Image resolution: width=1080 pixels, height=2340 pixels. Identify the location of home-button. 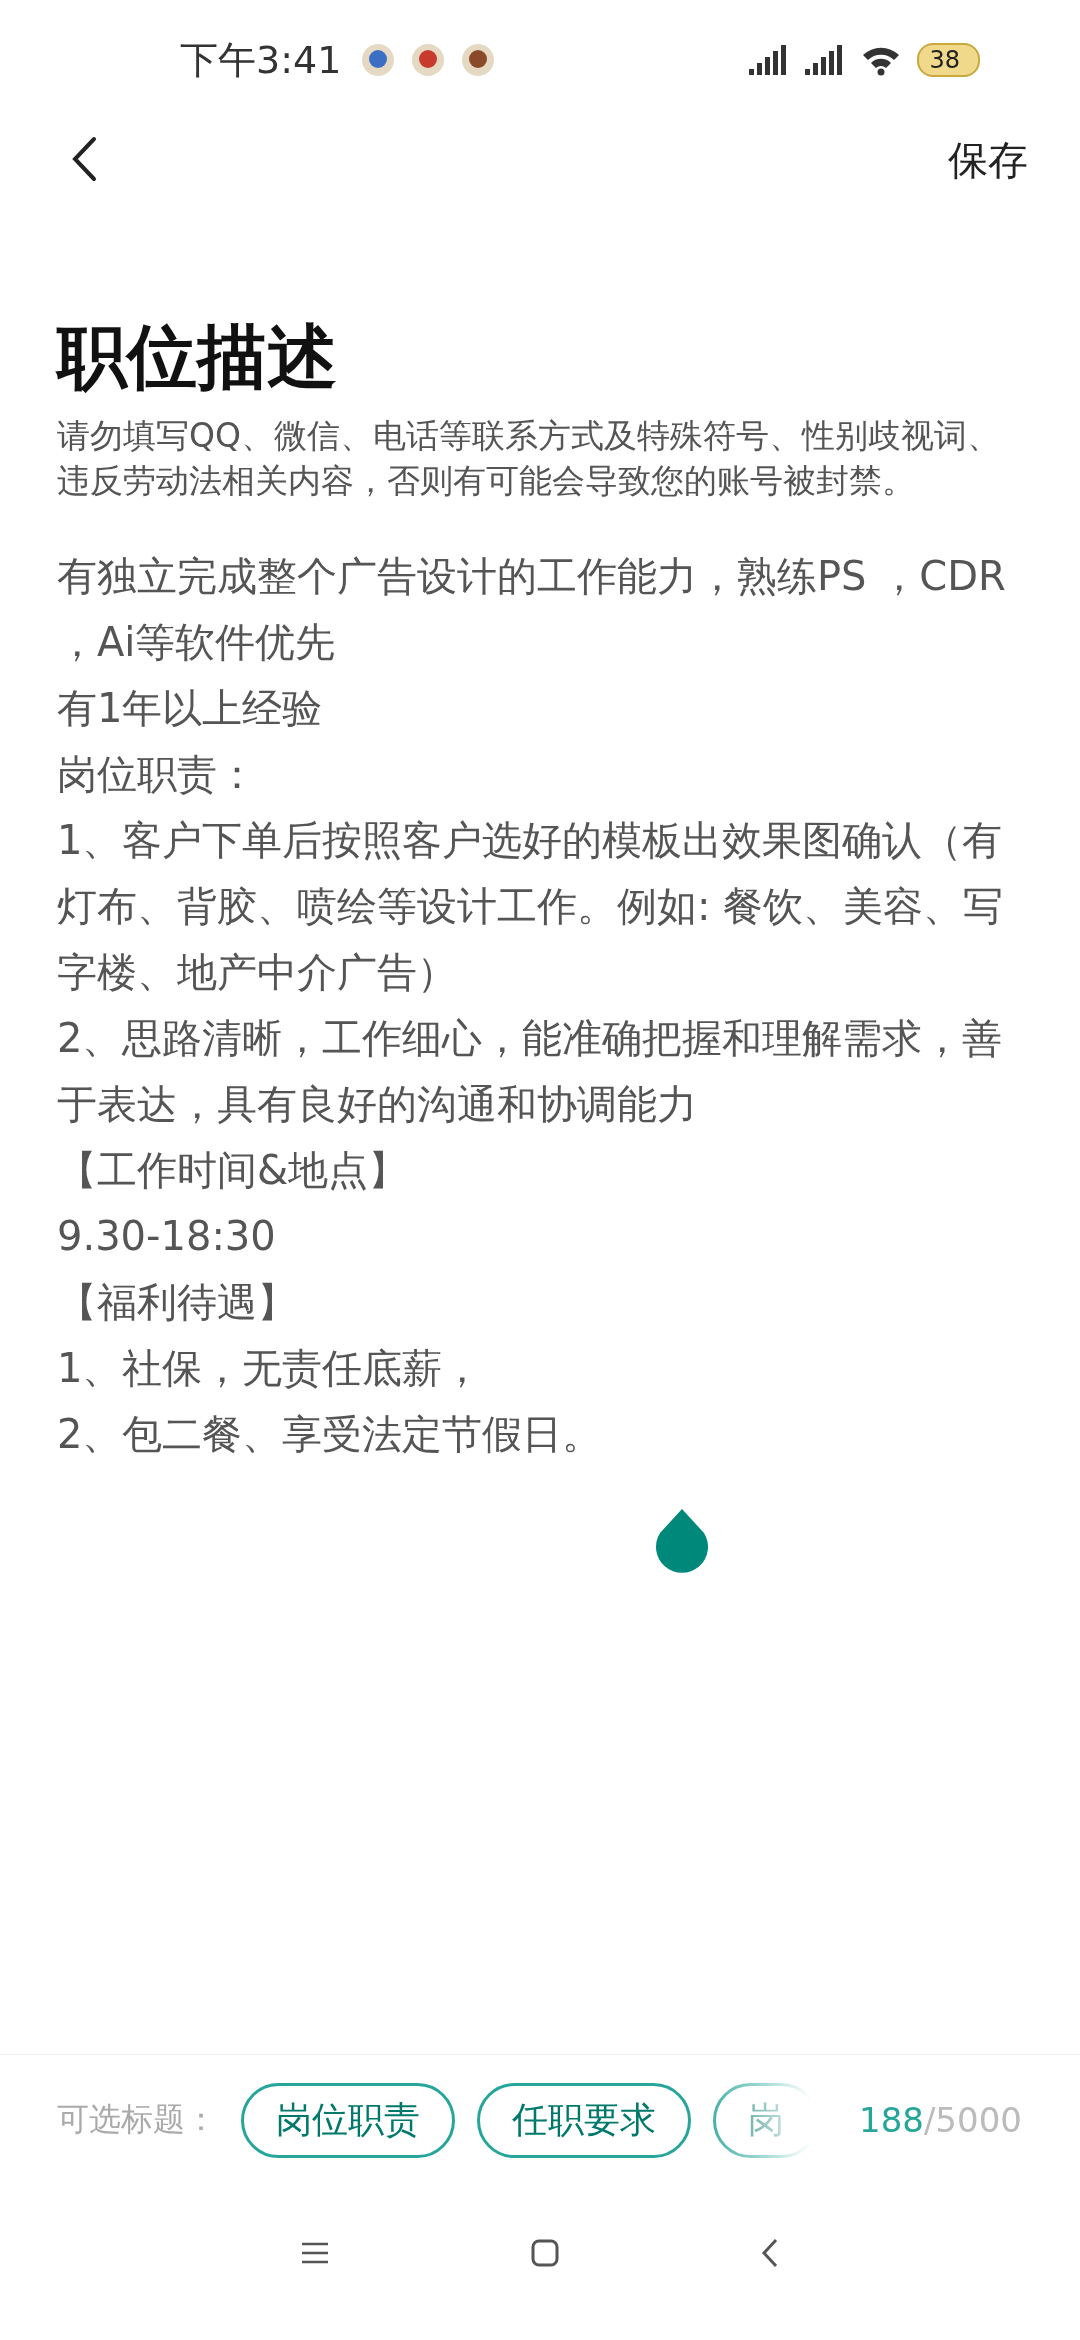
(545, 2252).